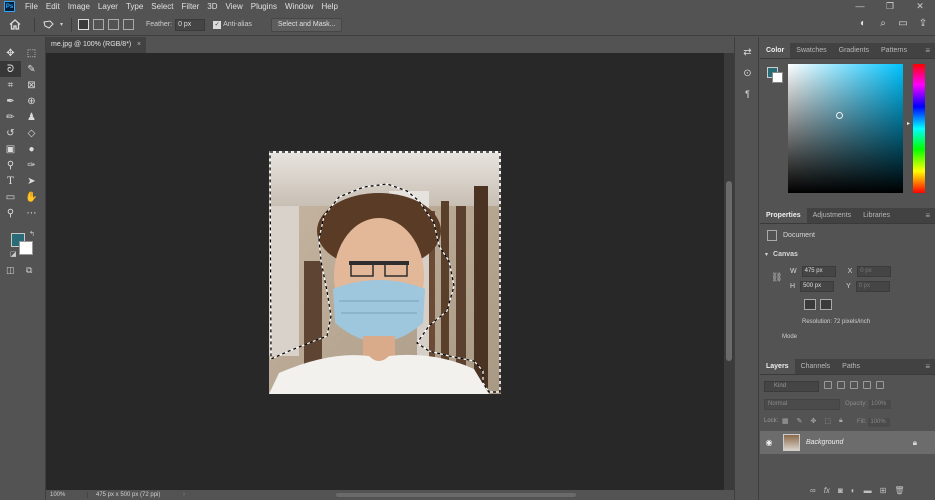 Image resolution: width=935 pixels, height=500 pixels. What do you see at coordinates (10, 69) in the screenshot?
I see `lasso-tool-icon: ᘐ` at bounding box center [10, 69].